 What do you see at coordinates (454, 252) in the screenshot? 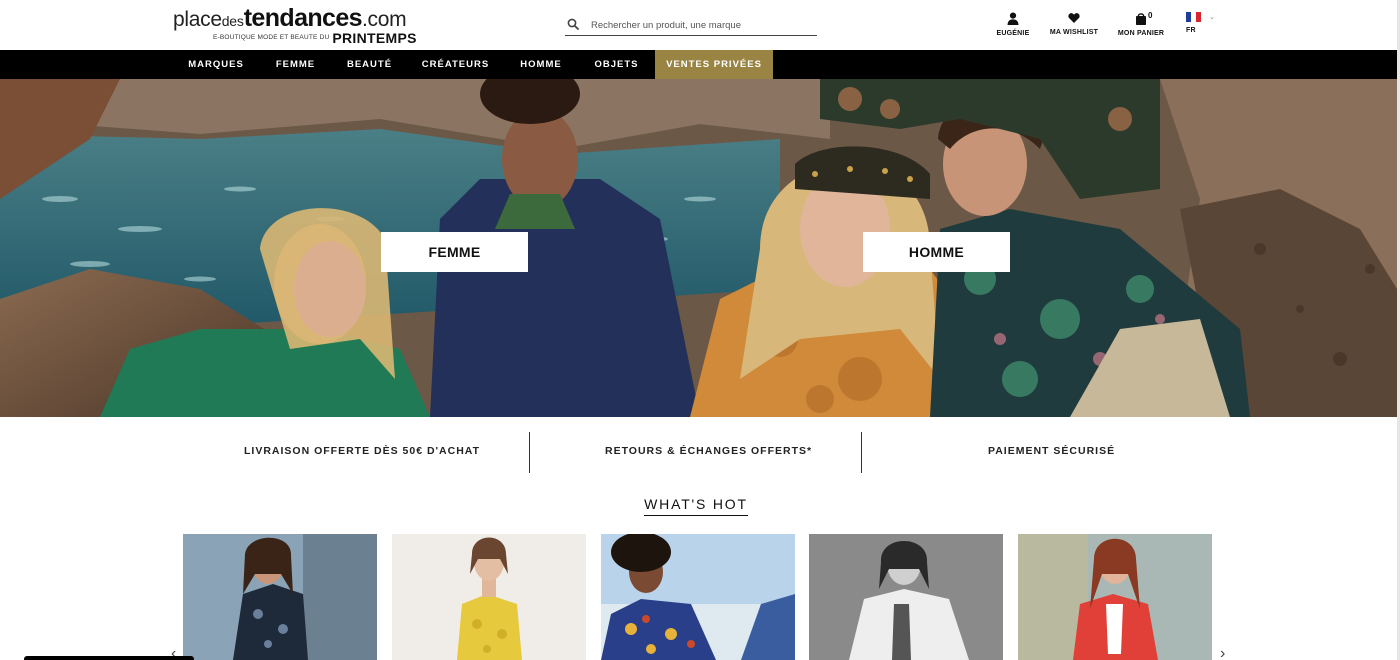
I see `femme-cta-button: FEMME` at bounding box center [454, 252].